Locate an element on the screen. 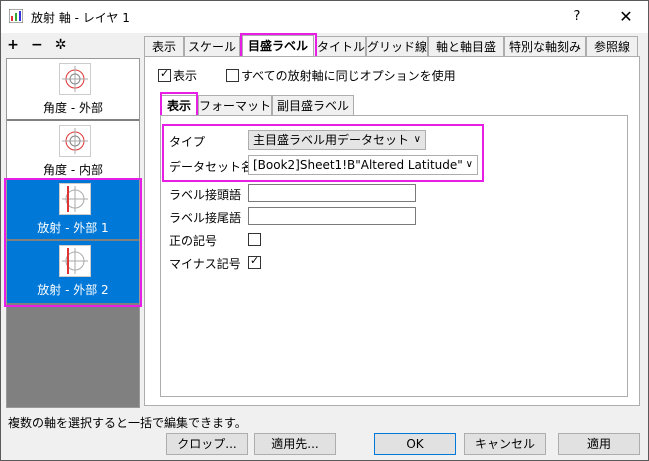 This screenshot has height=461, width=649. axis-item-label: 角度 - 外部 is located at coordinates (73, 108).